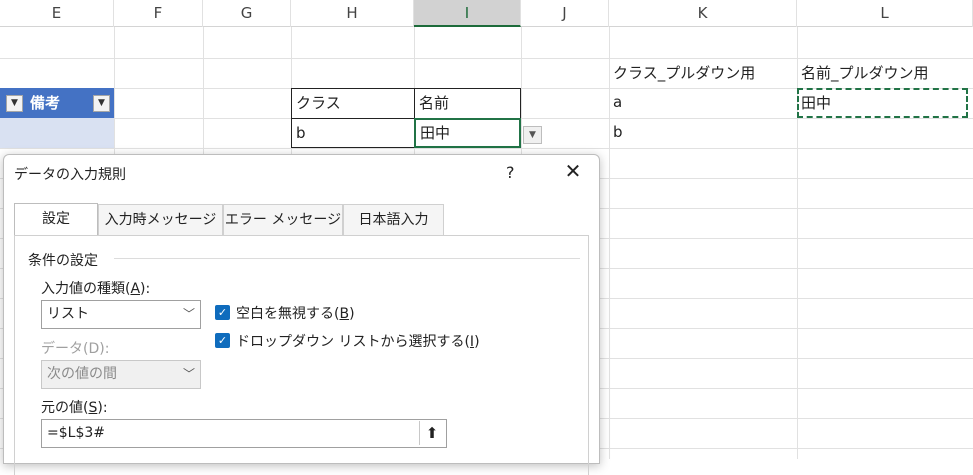  What do you see at coordinates (121, 314) in the screenshot?
I see `allow-select: リスト ﹀` at bounding box center [121, 314].